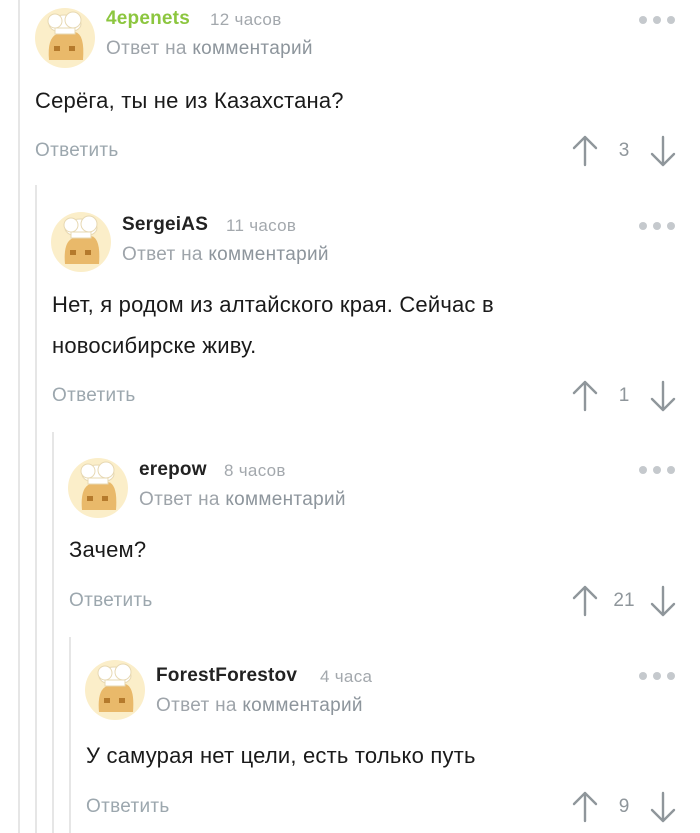 This screenshot has width=700, height=833. Describe the element at coordinates (165, 225) in the screenshot. I see `comment-author: SergeiAS` at that location.